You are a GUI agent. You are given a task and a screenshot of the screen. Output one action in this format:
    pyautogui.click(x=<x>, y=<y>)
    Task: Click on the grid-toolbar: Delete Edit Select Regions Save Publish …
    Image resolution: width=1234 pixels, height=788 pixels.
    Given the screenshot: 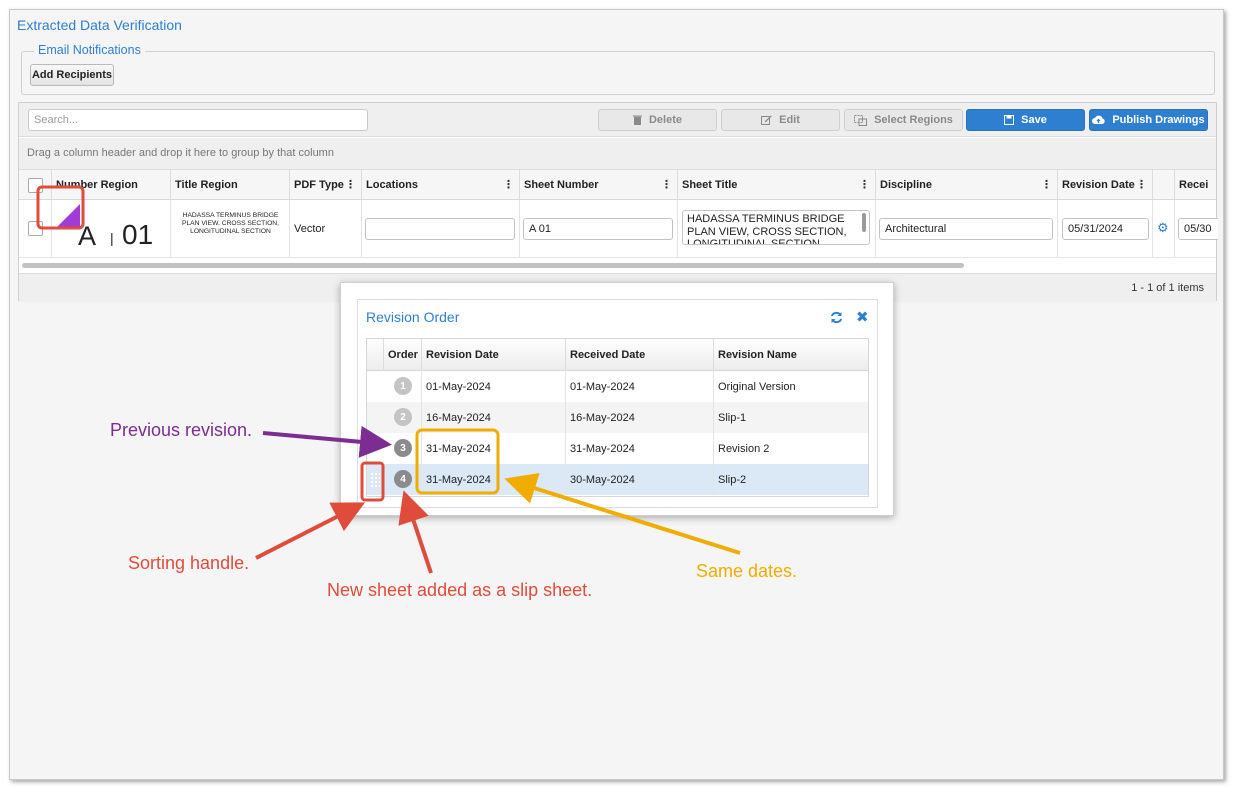 What is the action you would take?
    pyautogui.click(x=617, y=120)
    